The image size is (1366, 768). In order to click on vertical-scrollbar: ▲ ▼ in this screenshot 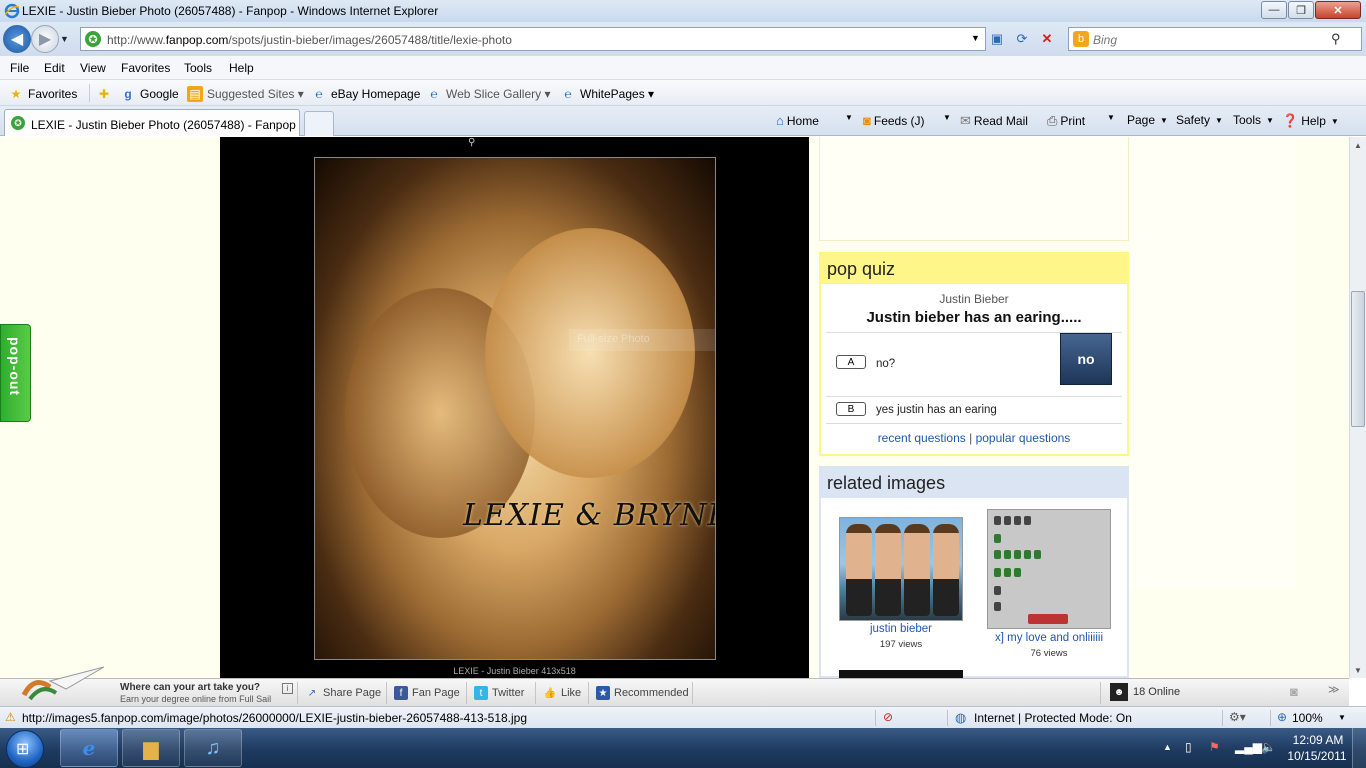, I will do `click(1357, 407)`.